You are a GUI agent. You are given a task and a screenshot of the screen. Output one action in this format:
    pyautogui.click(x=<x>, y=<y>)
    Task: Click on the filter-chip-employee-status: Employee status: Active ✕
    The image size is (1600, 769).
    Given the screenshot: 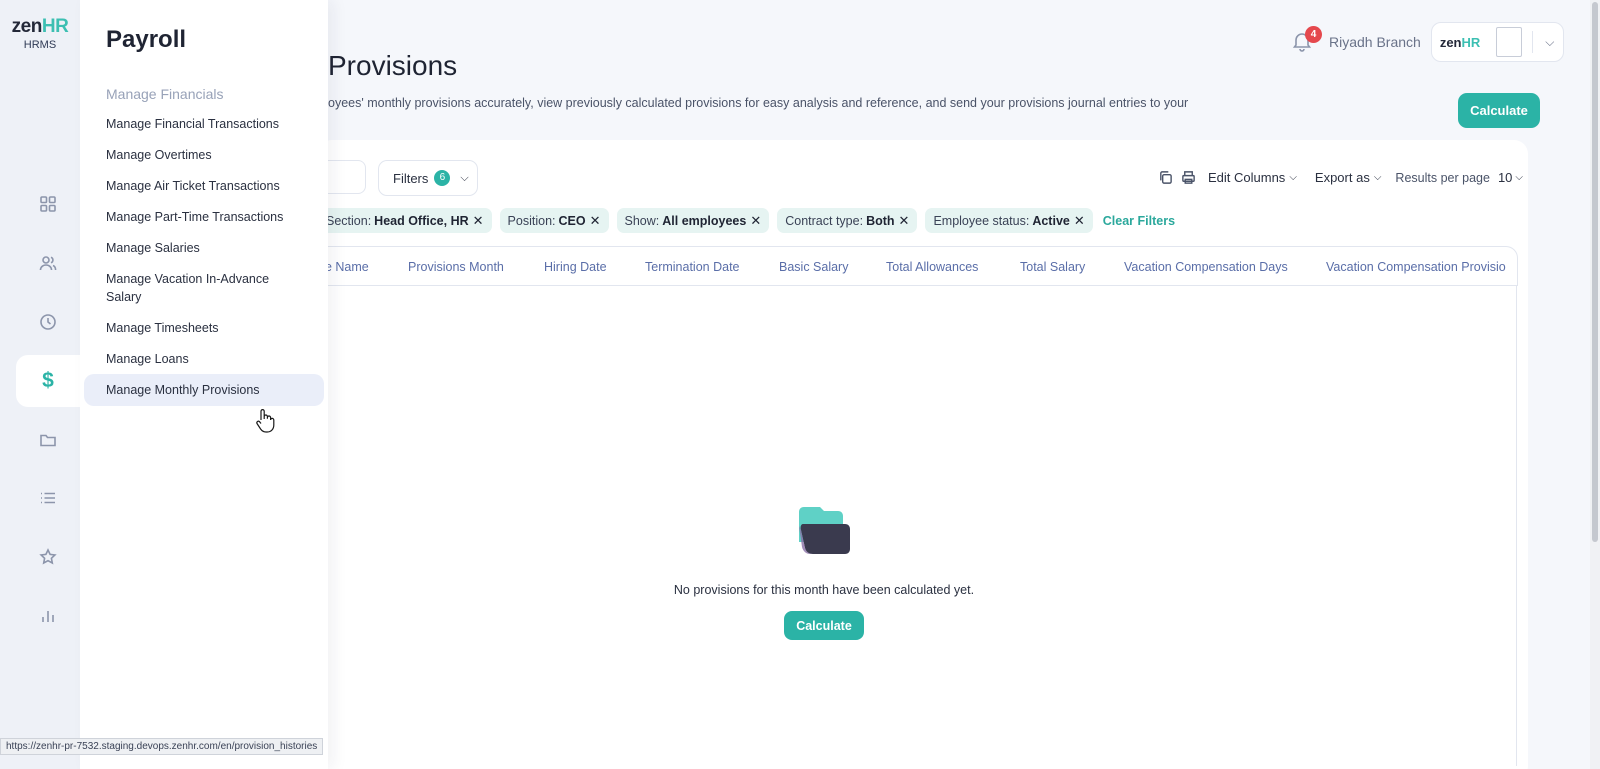 What is the action you would take?
    pyautogui.click(x=1009, y=220)
    